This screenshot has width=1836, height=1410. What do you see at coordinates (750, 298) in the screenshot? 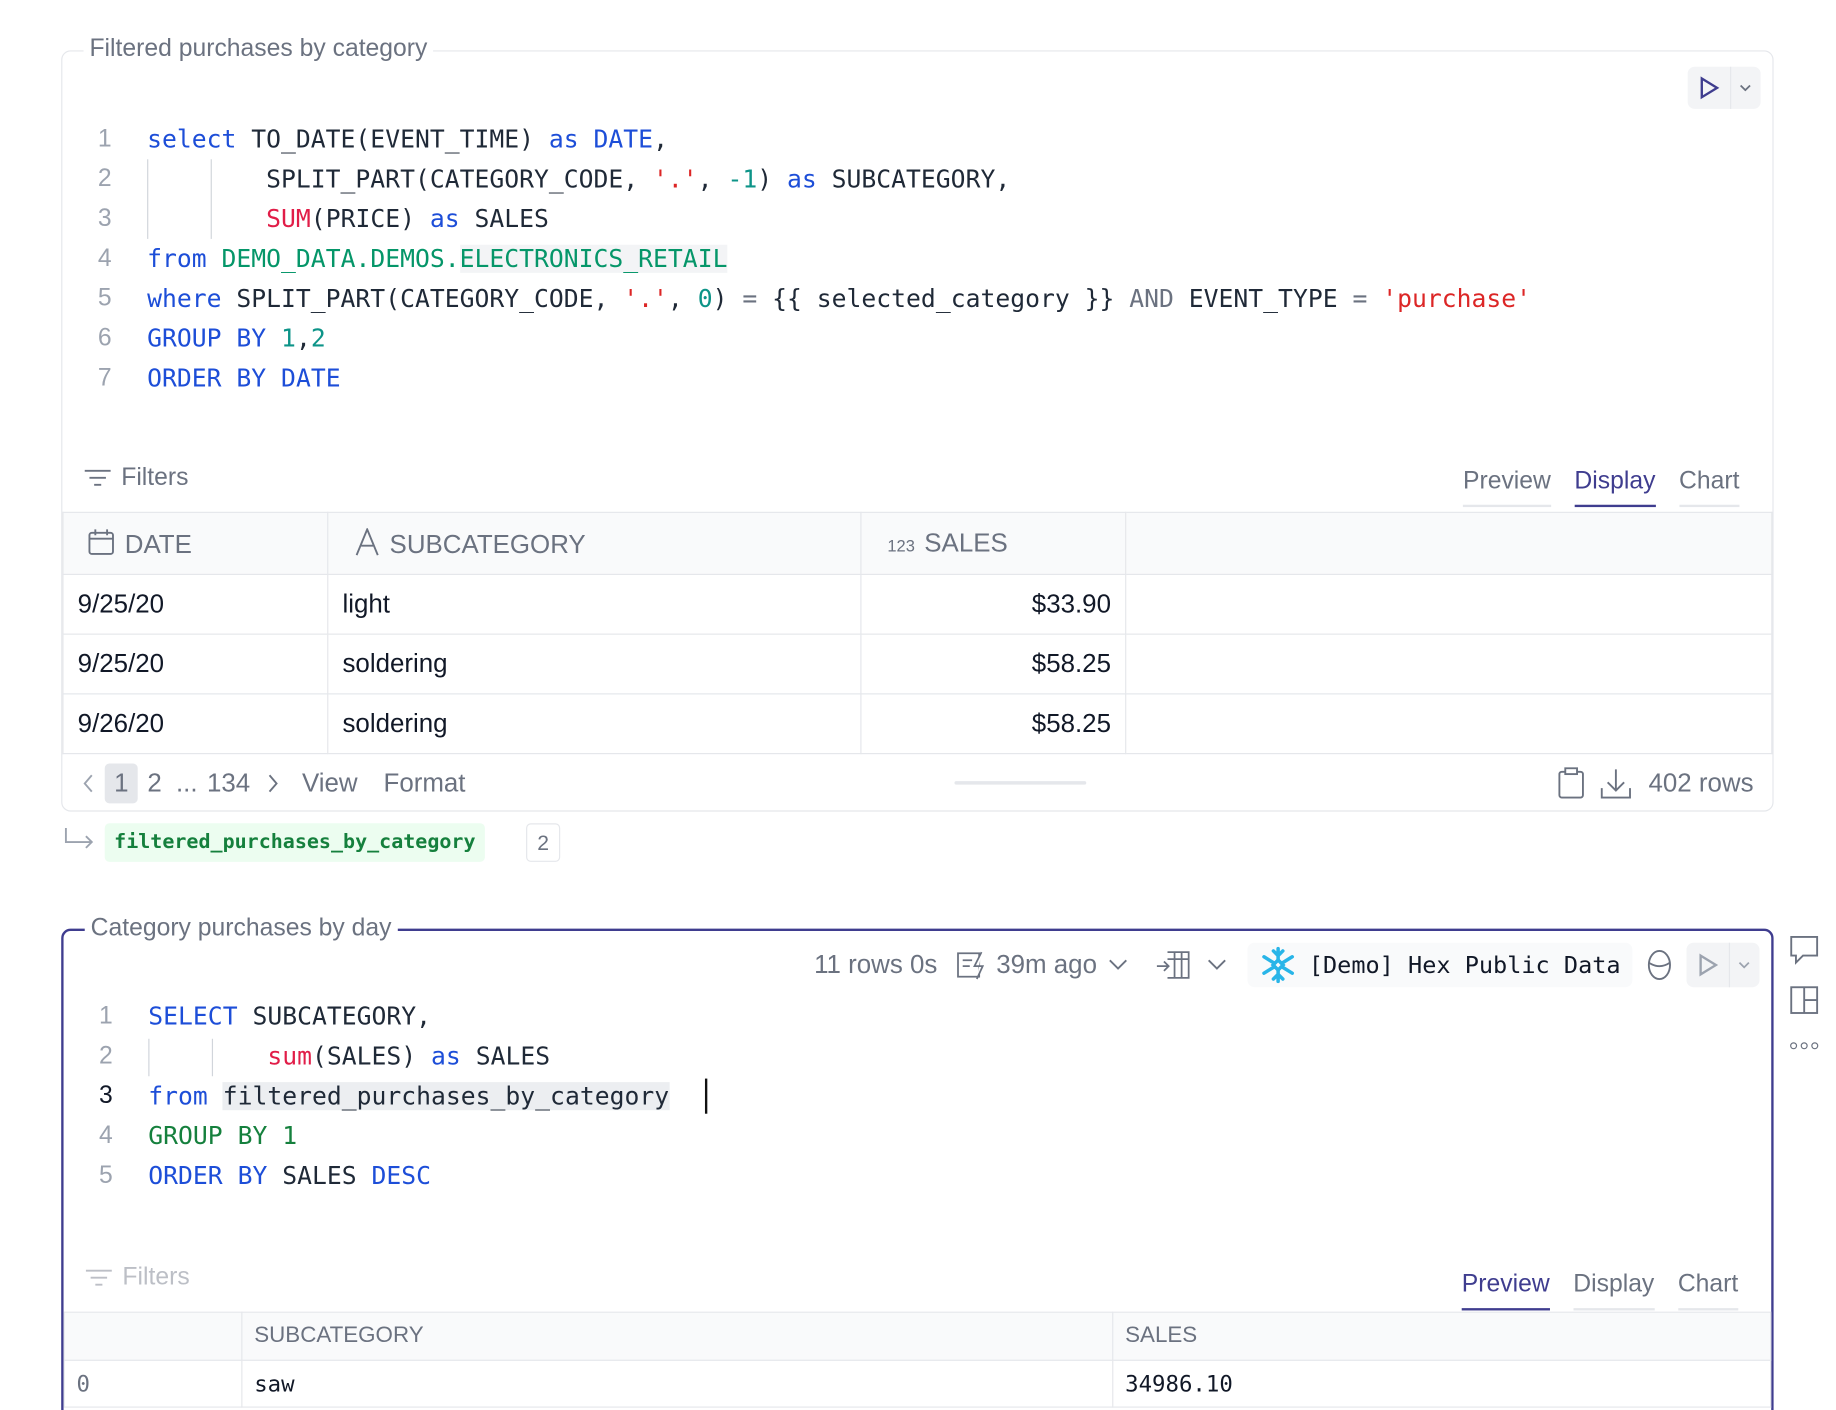
I see `code-token: =` at bounding box center [750, 298].